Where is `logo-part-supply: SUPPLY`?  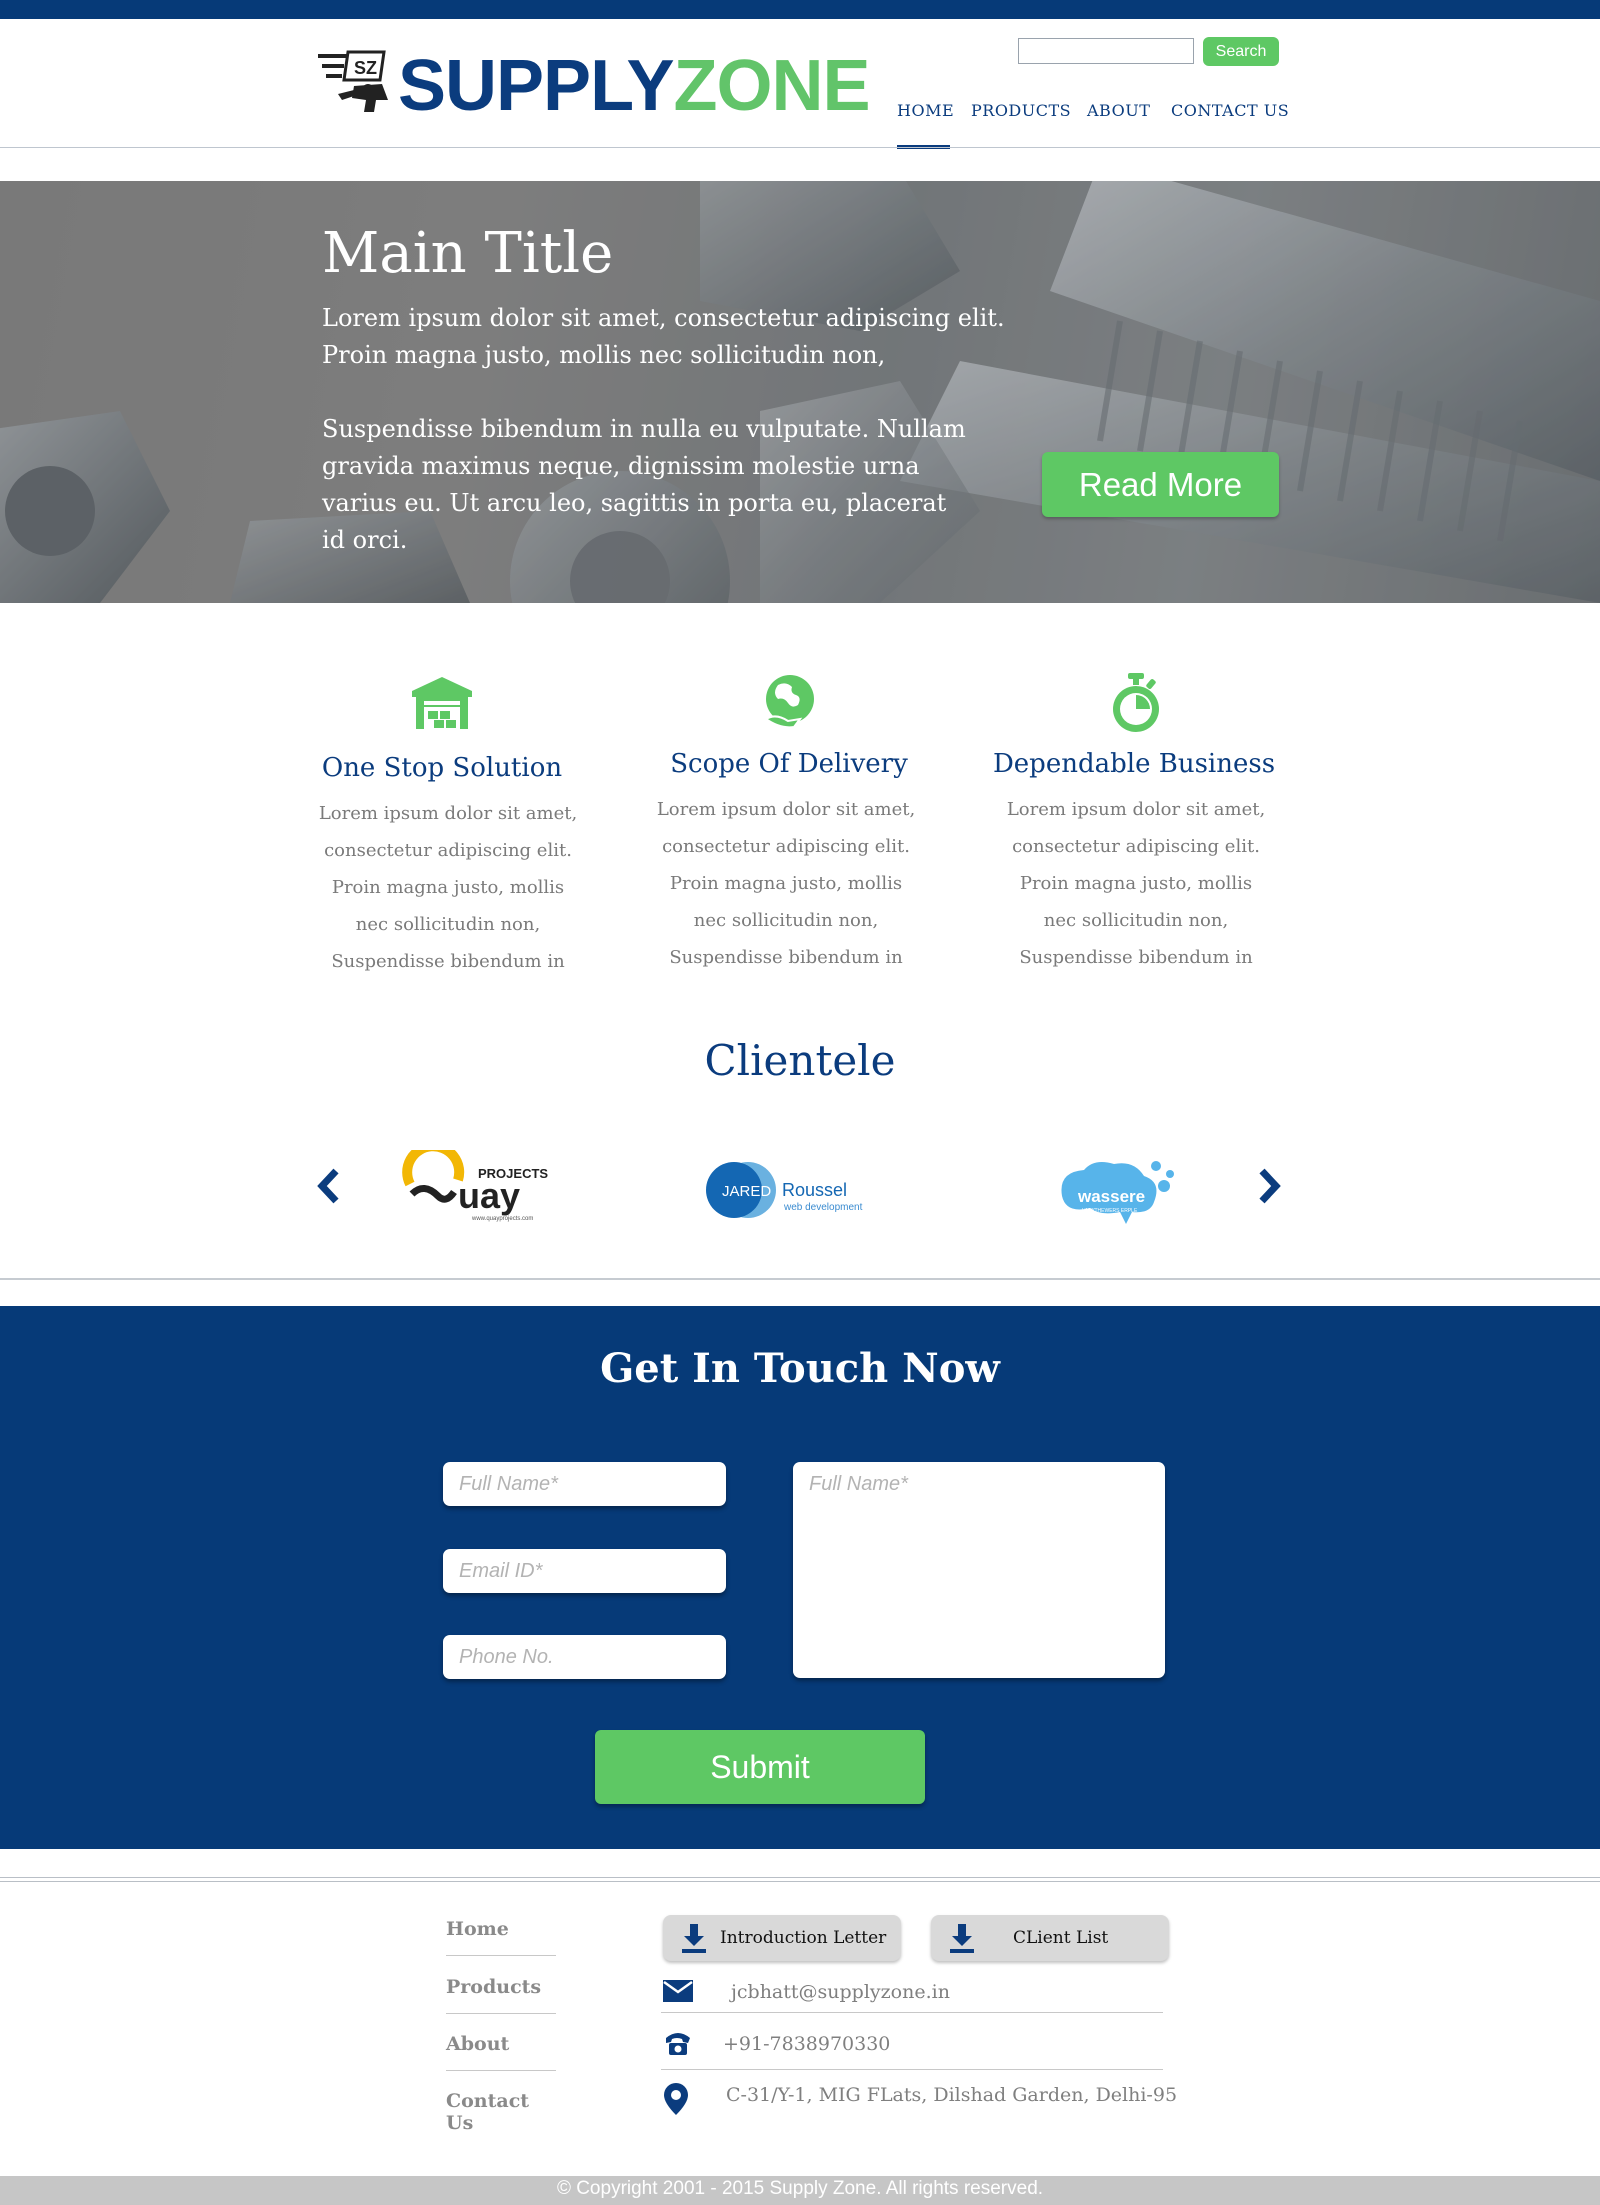 logo-part-supply: SUPPLY is located at coordinates (536, 86).